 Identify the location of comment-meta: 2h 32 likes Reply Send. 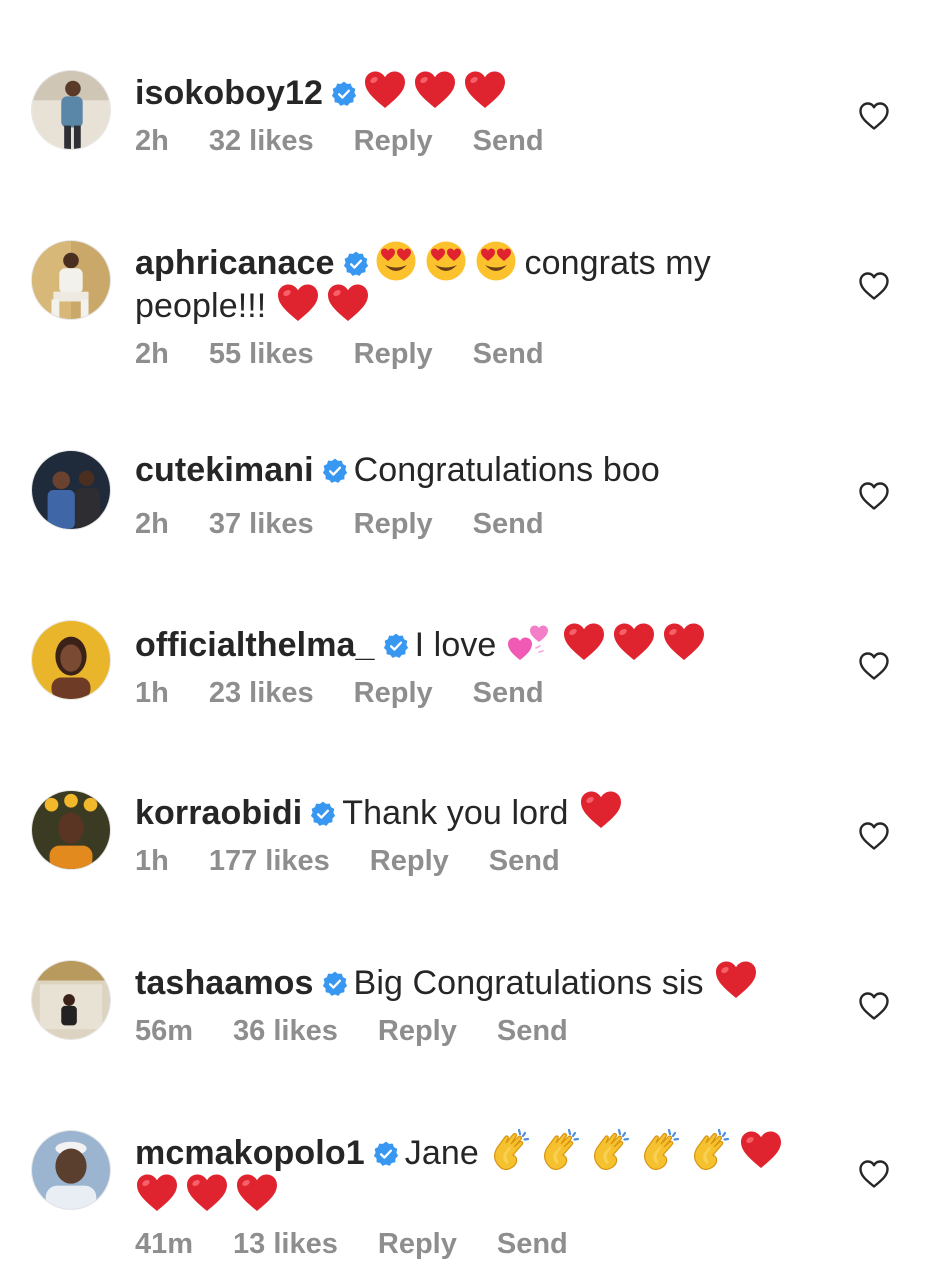
(475, 141).